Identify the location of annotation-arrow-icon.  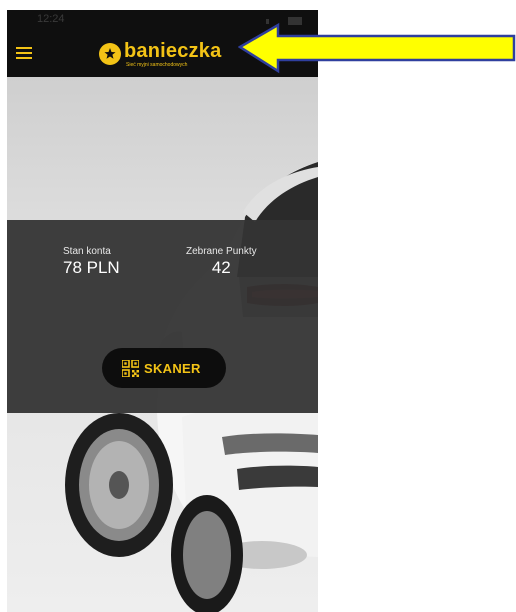
(377, 48).